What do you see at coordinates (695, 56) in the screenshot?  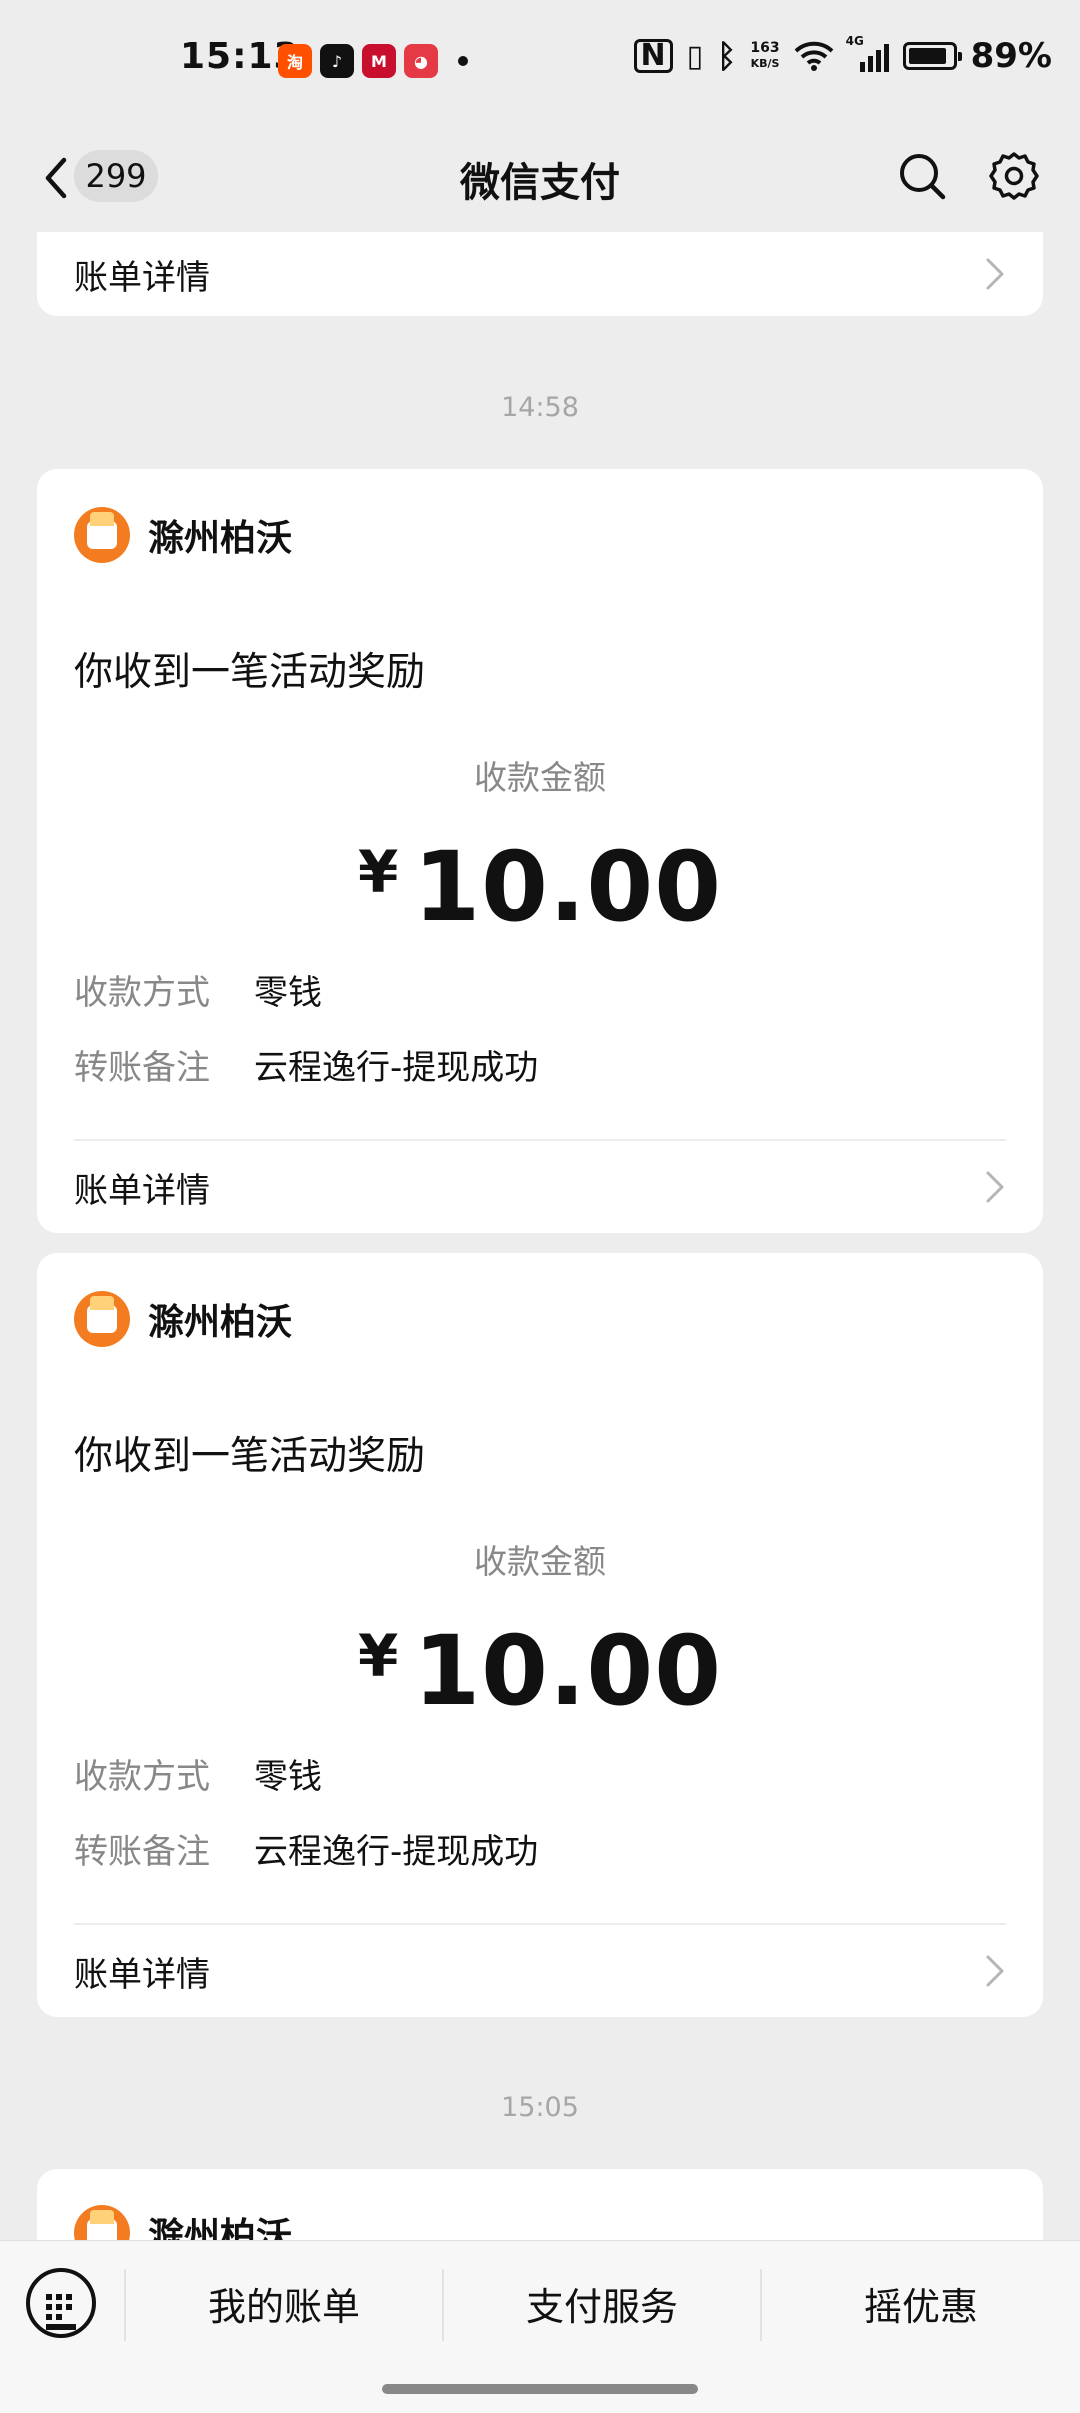 I see `vibrate-icon: ▯` at bounding box center [695, 56].